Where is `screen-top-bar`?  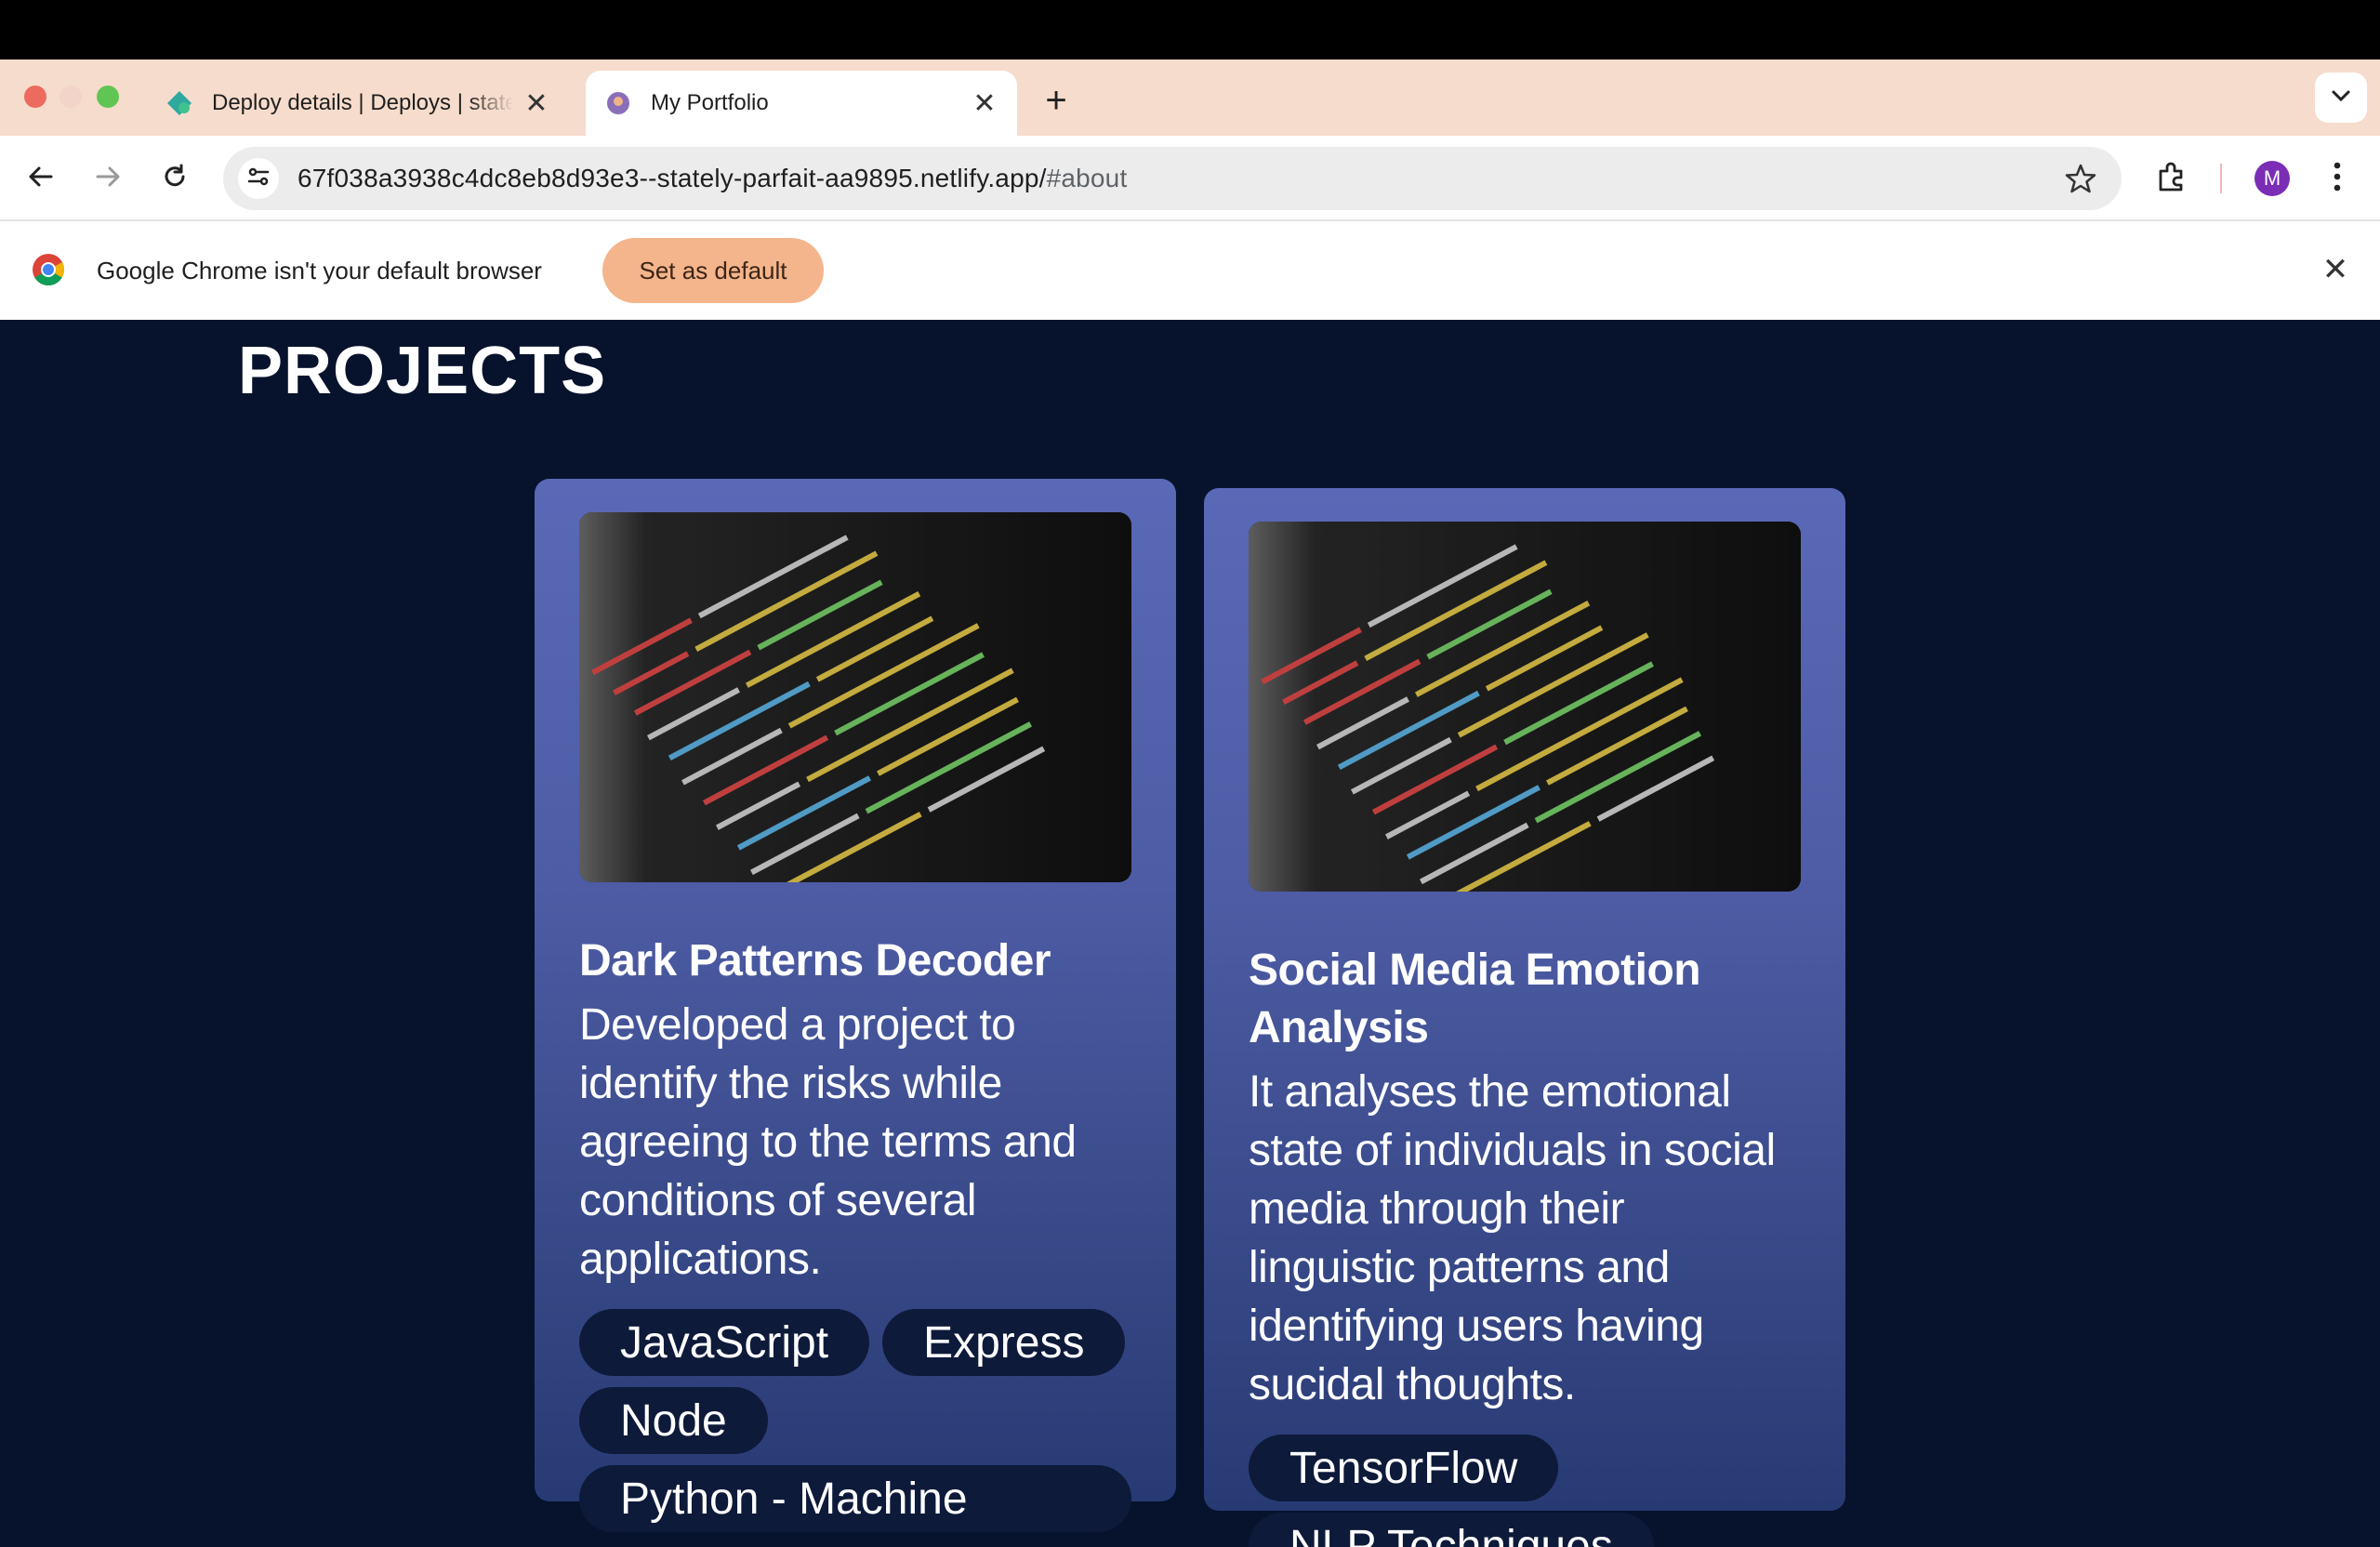 screen-top-bar is located at coordinates (1190, 30).